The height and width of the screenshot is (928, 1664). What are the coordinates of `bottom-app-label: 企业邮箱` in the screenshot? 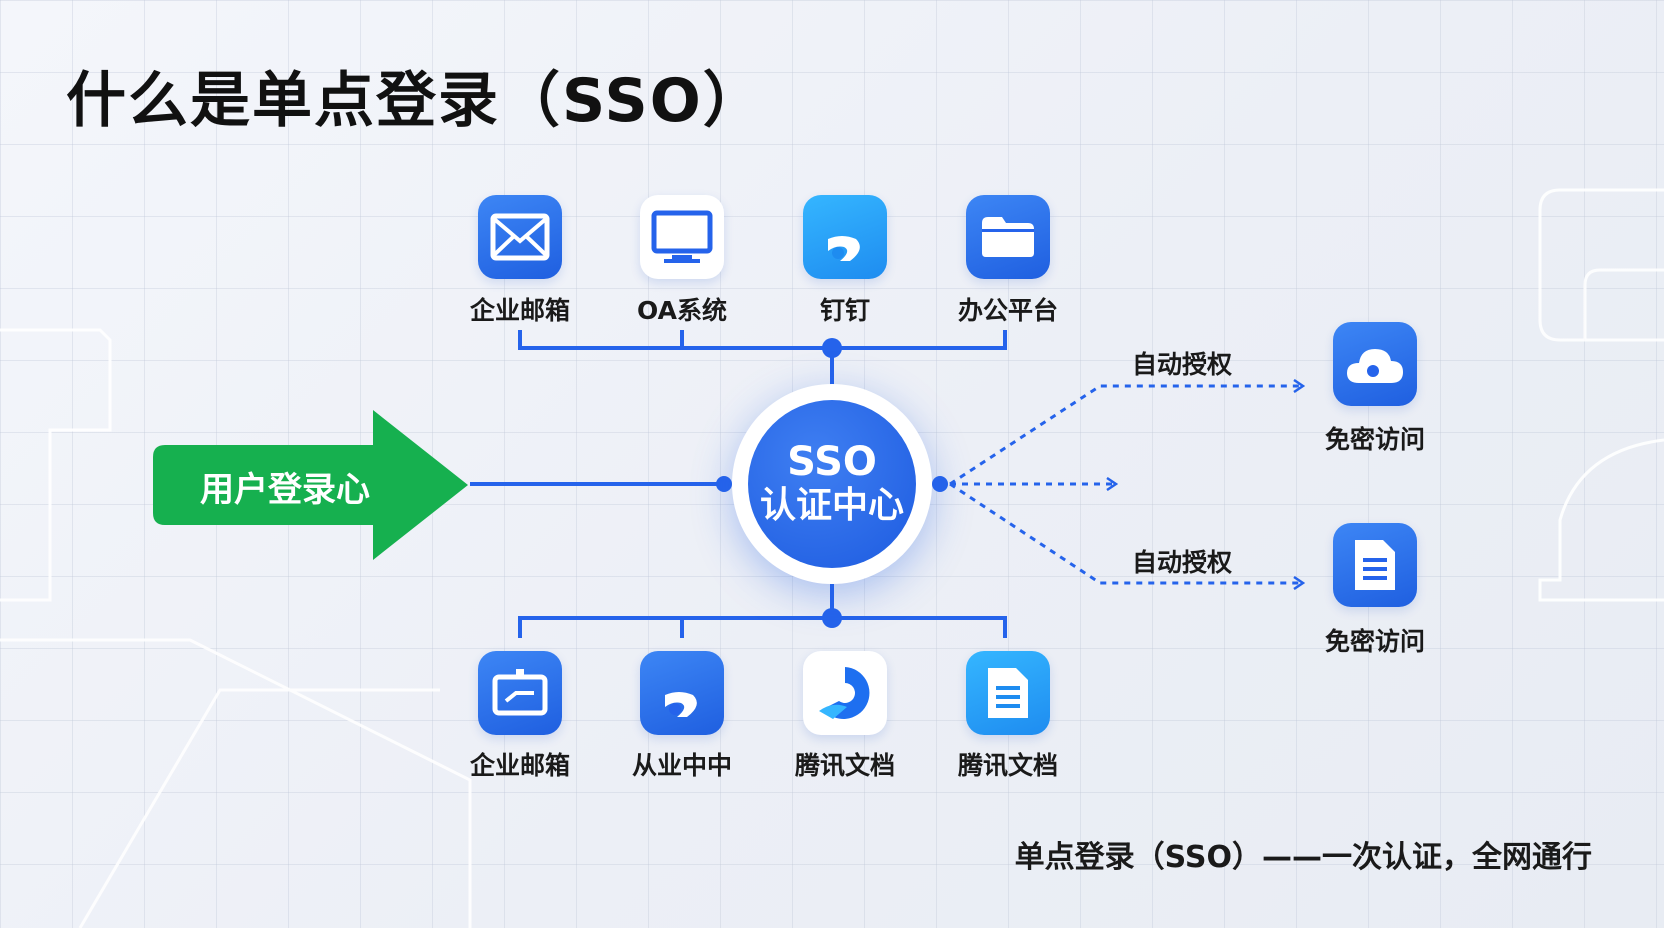 It's located at (519, 765).